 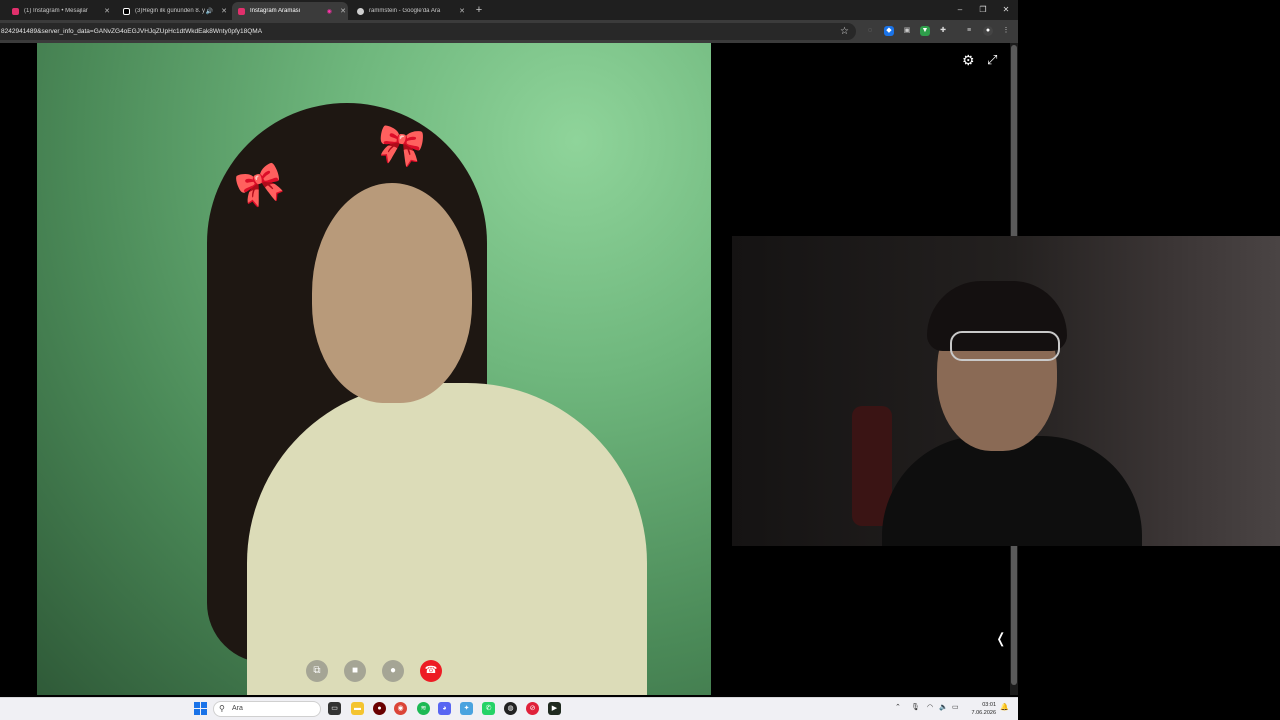 I want to click on whatsapp-icon: ✆, so click(x=488, y=708).